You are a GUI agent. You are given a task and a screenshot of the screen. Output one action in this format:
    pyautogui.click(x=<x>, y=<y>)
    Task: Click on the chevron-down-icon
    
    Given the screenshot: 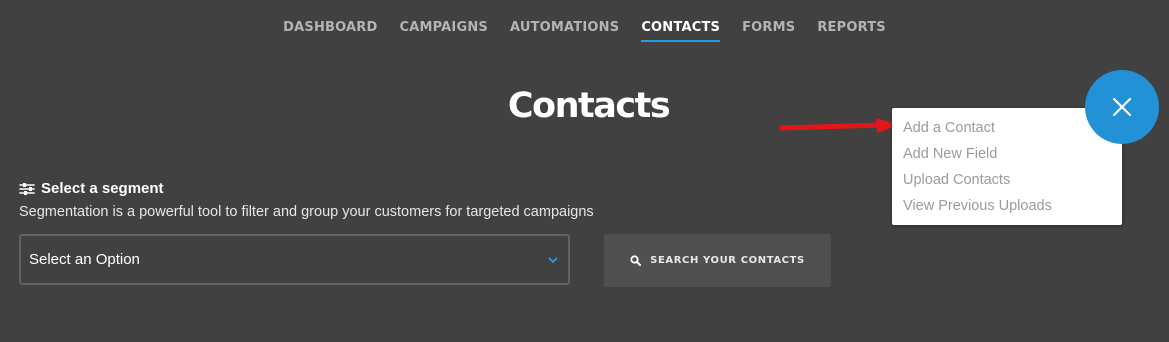 What is the action you would take?
    pyautogui.click(x=553, y=259)
    